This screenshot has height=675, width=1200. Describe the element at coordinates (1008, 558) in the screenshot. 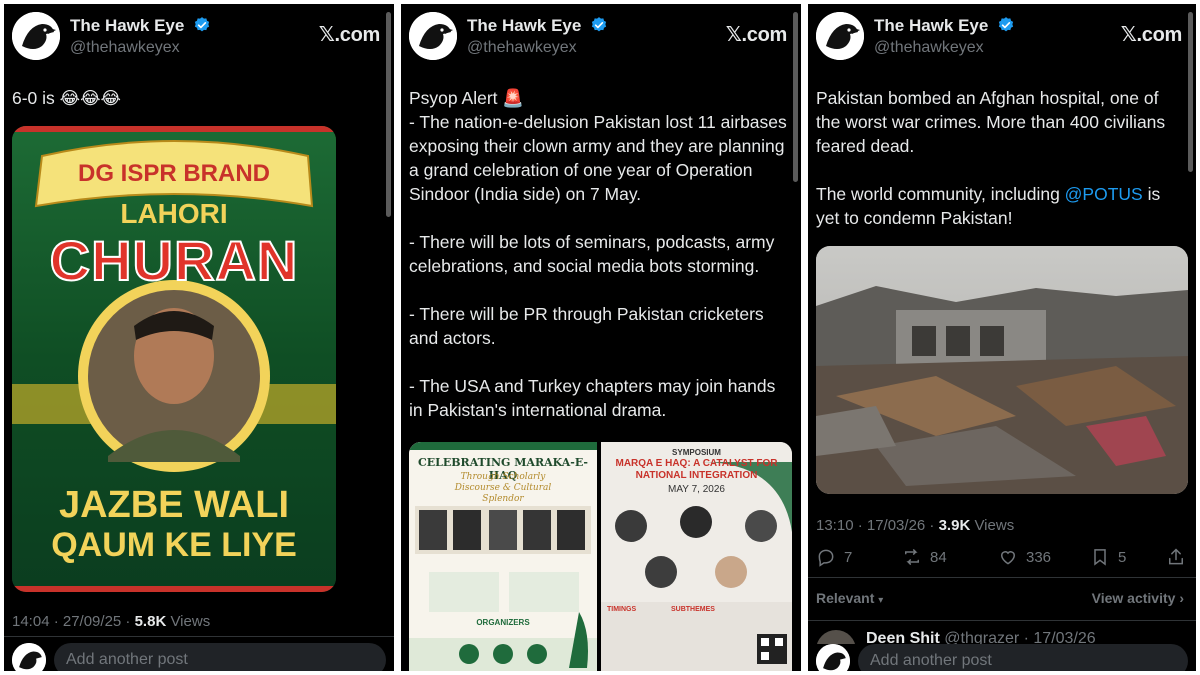

I see `heart-icon` at that location.